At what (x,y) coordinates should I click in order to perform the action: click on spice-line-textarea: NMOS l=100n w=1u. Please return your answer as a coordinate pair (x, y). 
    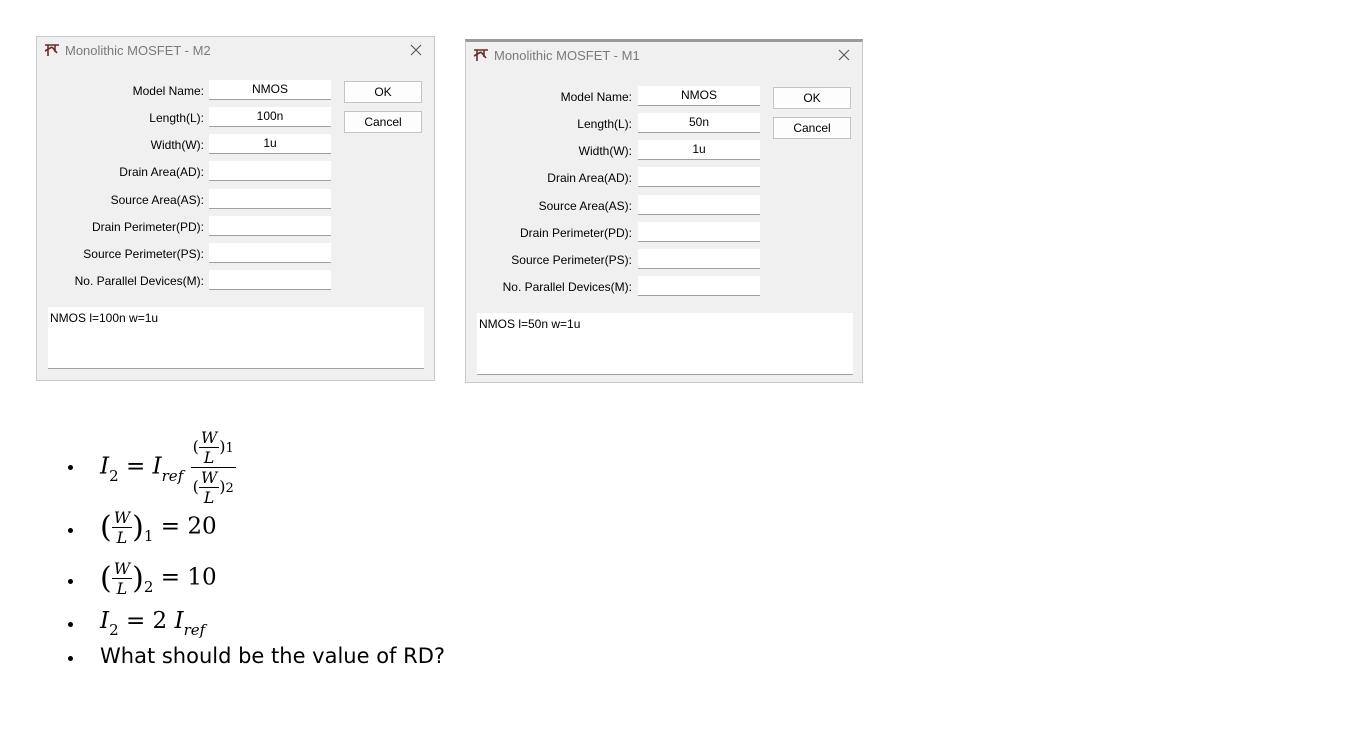
    Looking at the image, I should click on (236, 338).